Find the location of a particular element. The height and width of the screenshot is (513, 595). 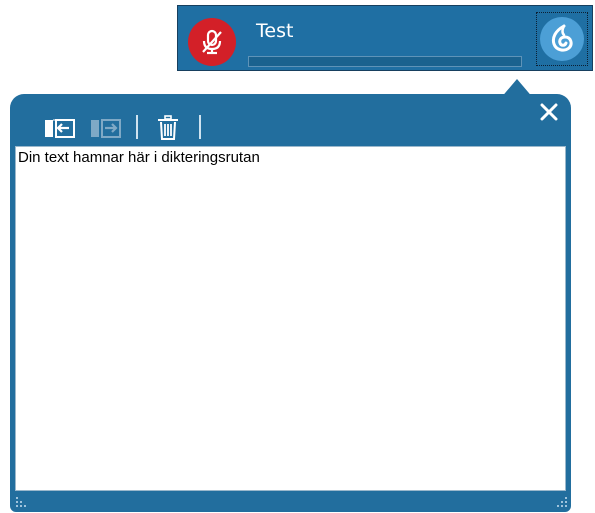

trash-icon is located at coordinates (168, 127).